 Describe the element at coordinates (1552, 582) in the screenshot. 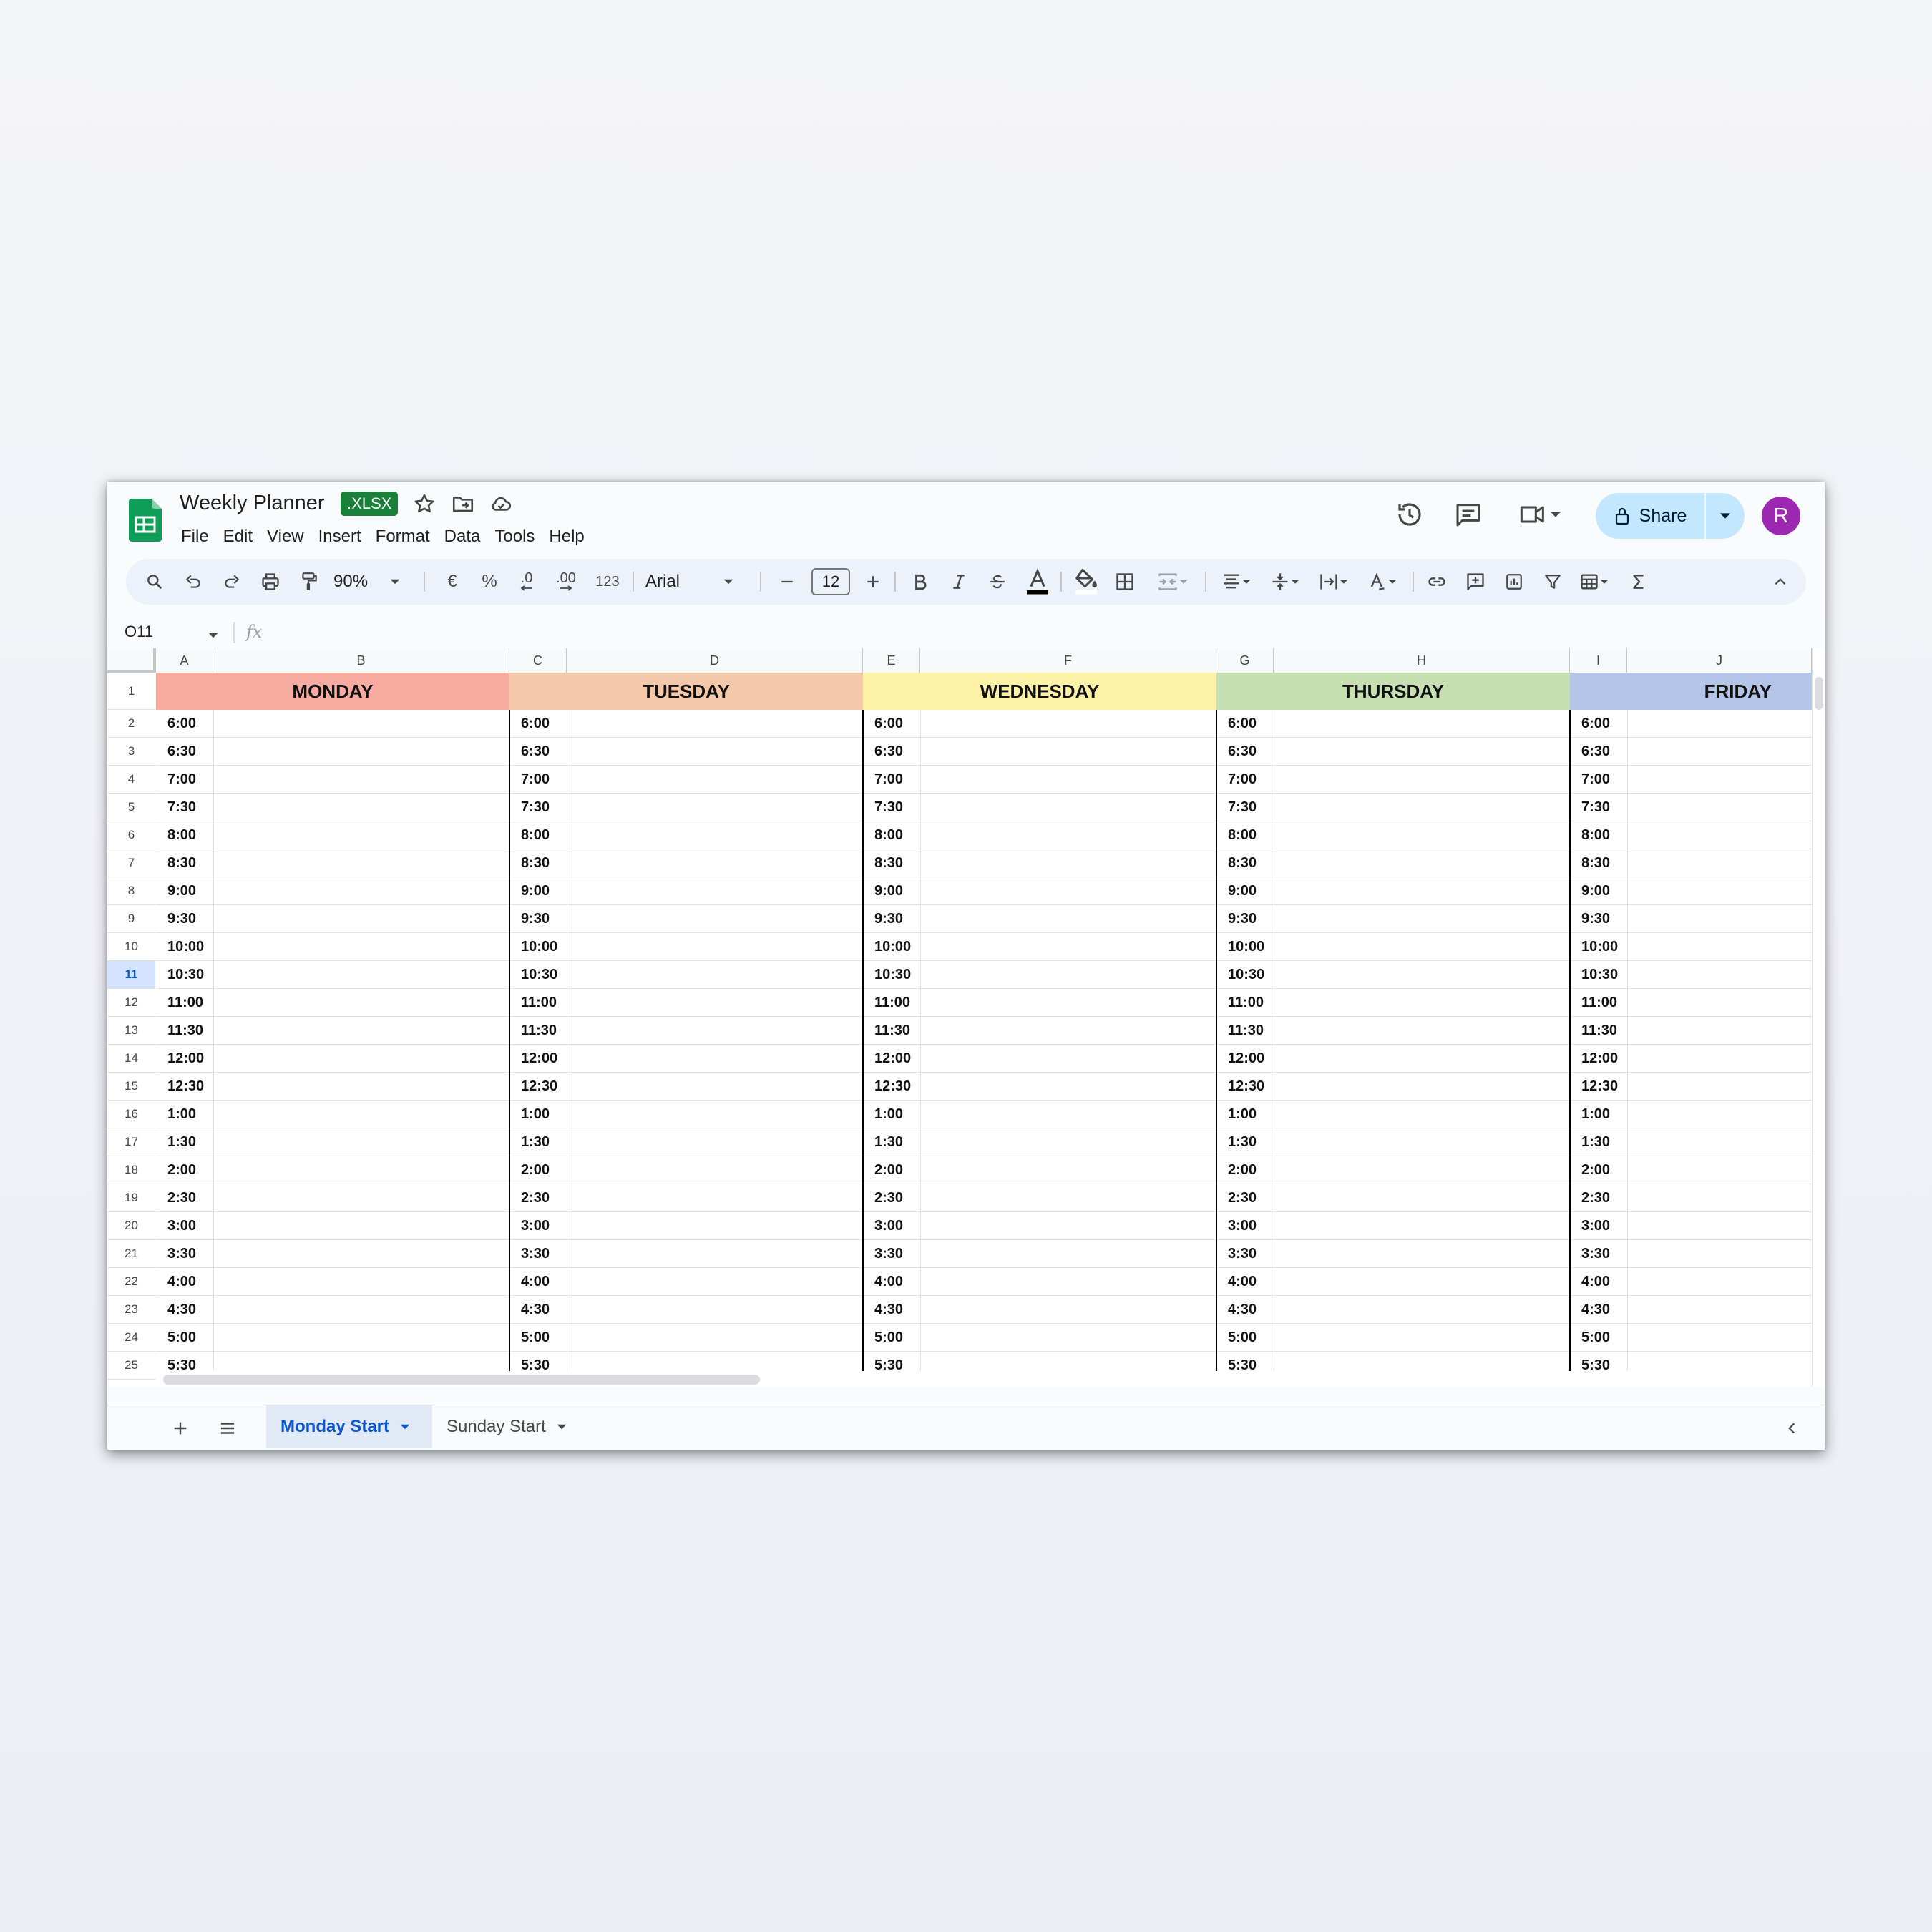

I see `create-filter-button` at that location.